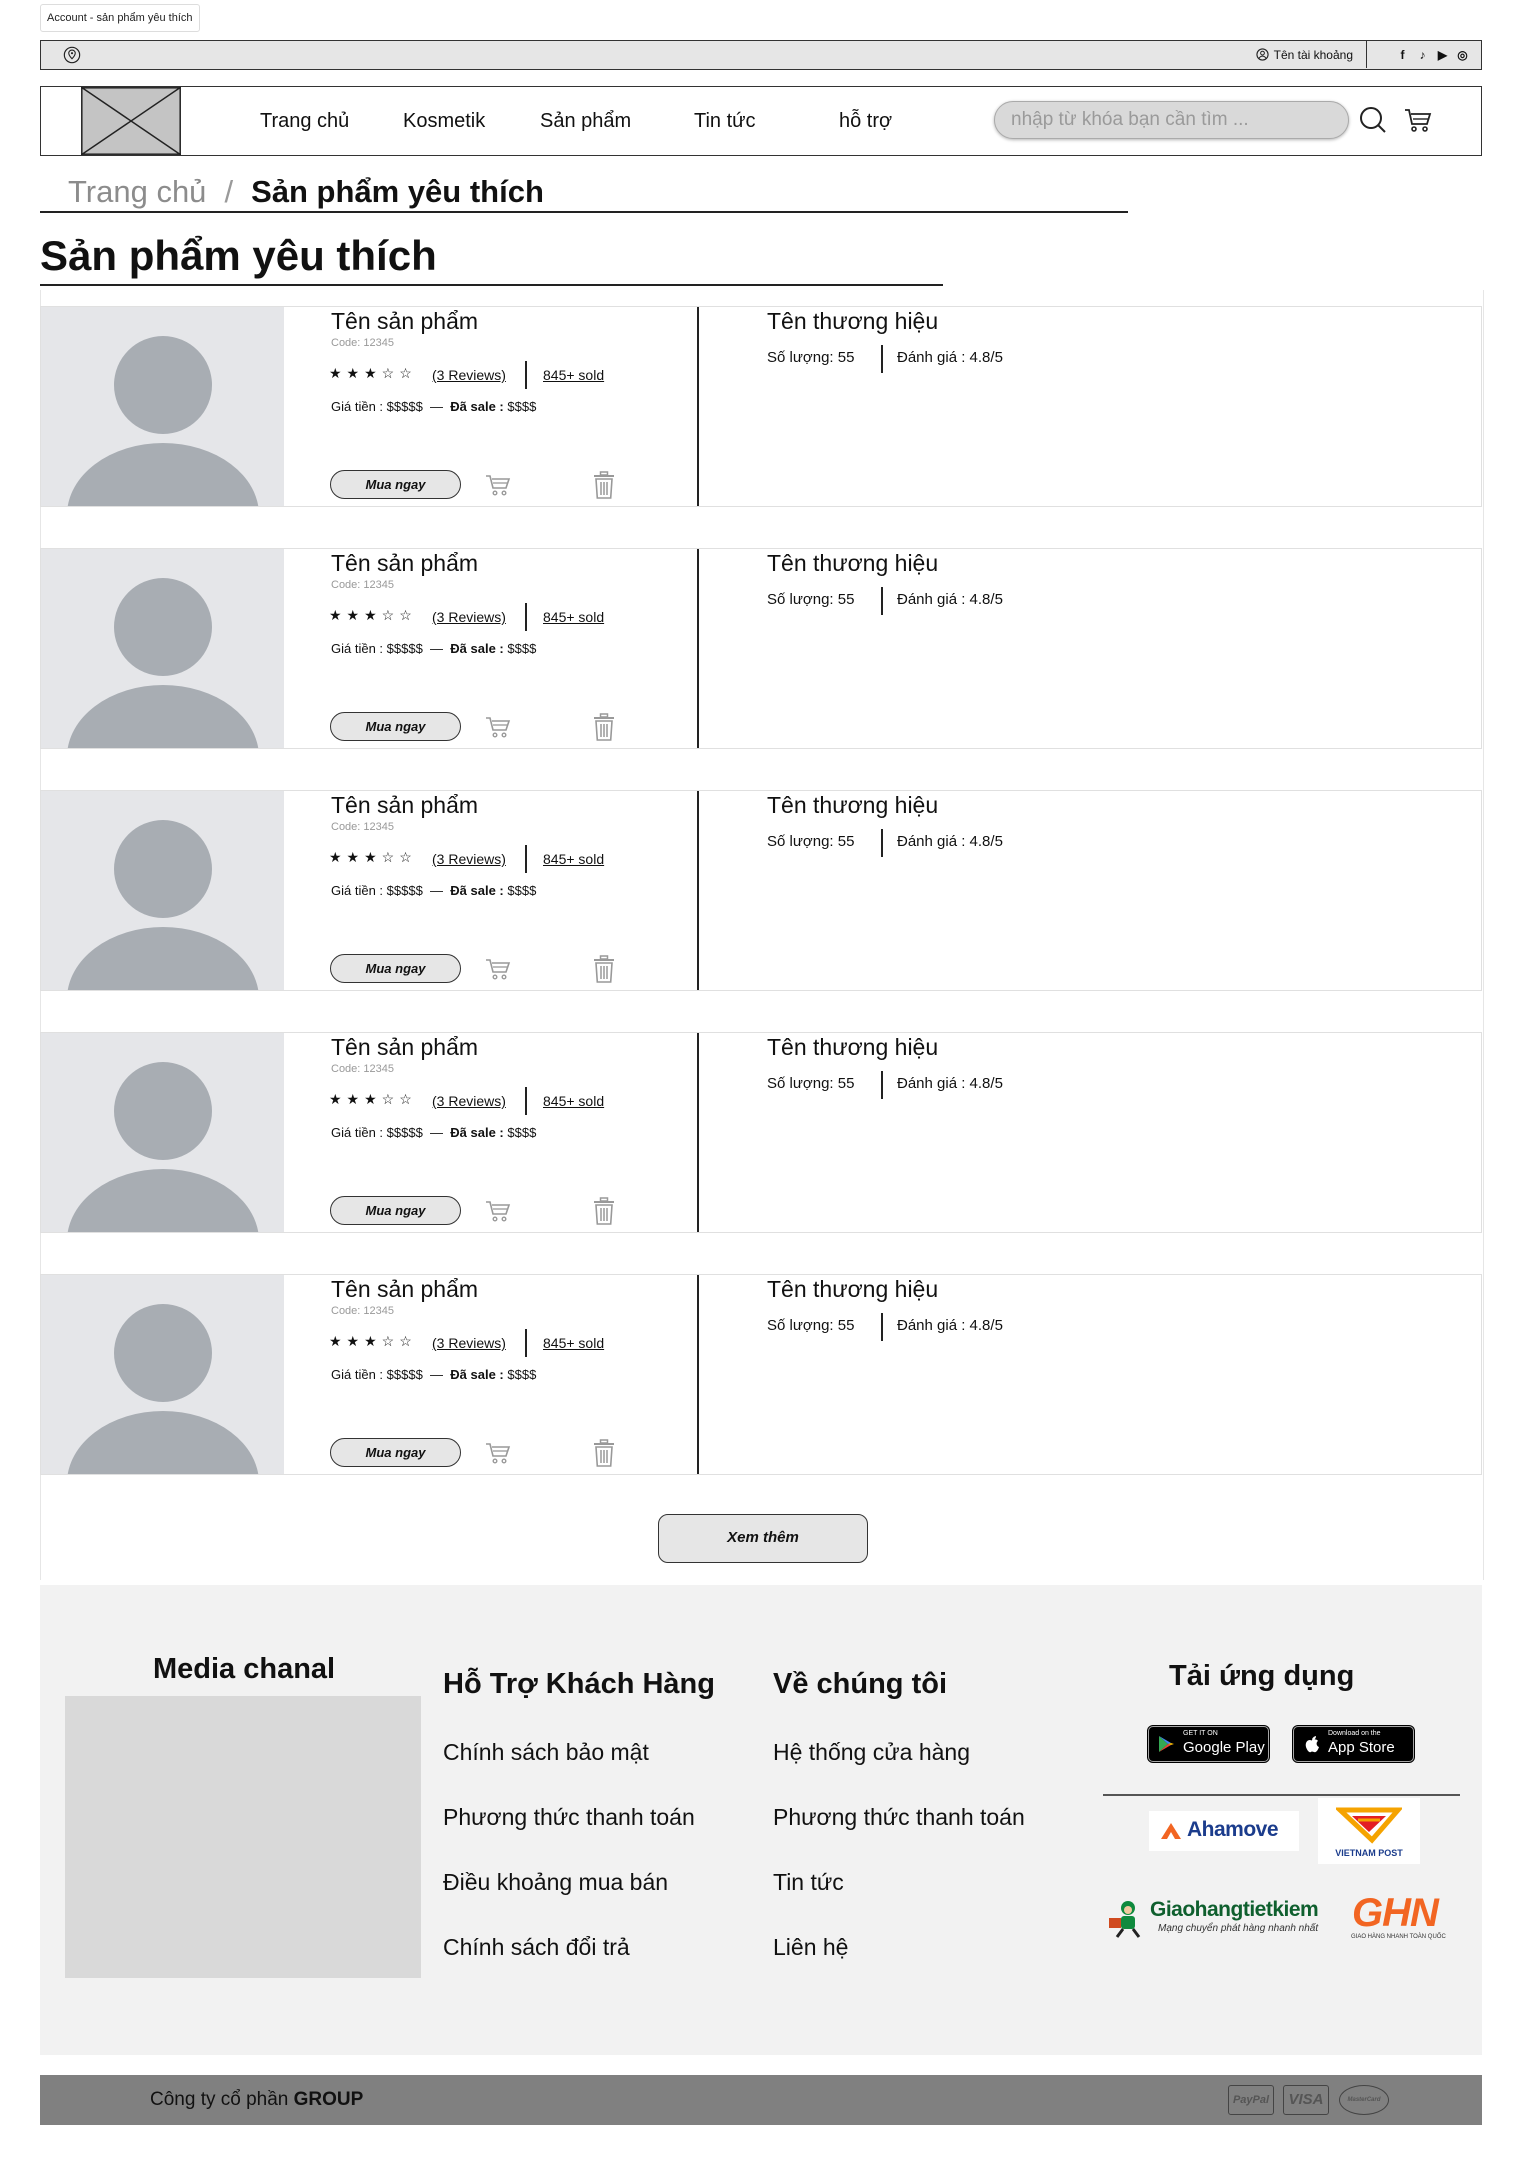  Describe the element at coordinates (899, 1817) in the screenshot. I see `footer-link-payment-methods: Phương thức thanh toán` at that location.